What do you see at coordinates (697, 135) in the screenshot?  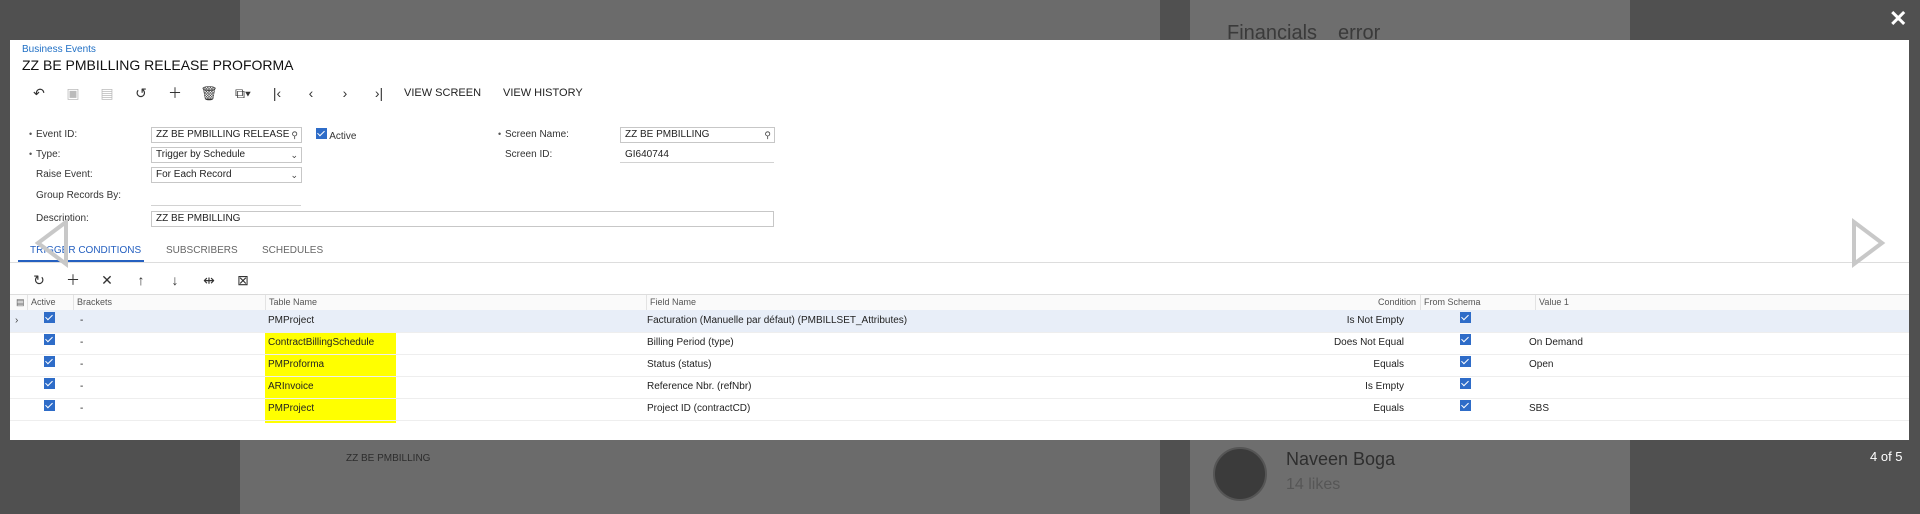 I see `screen-name-input: ZZ BE PMBILLING ⚲` at bounding box center [697, 135].